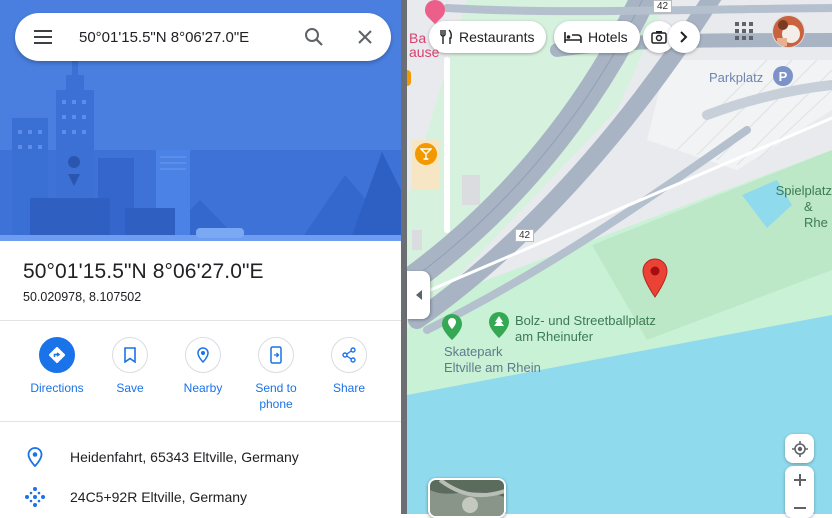 The image size is (832, 518). What do you see at coordinates (203, 355) in the screenshot?
I see `nearby-icon` at bounding box center [203, 355].